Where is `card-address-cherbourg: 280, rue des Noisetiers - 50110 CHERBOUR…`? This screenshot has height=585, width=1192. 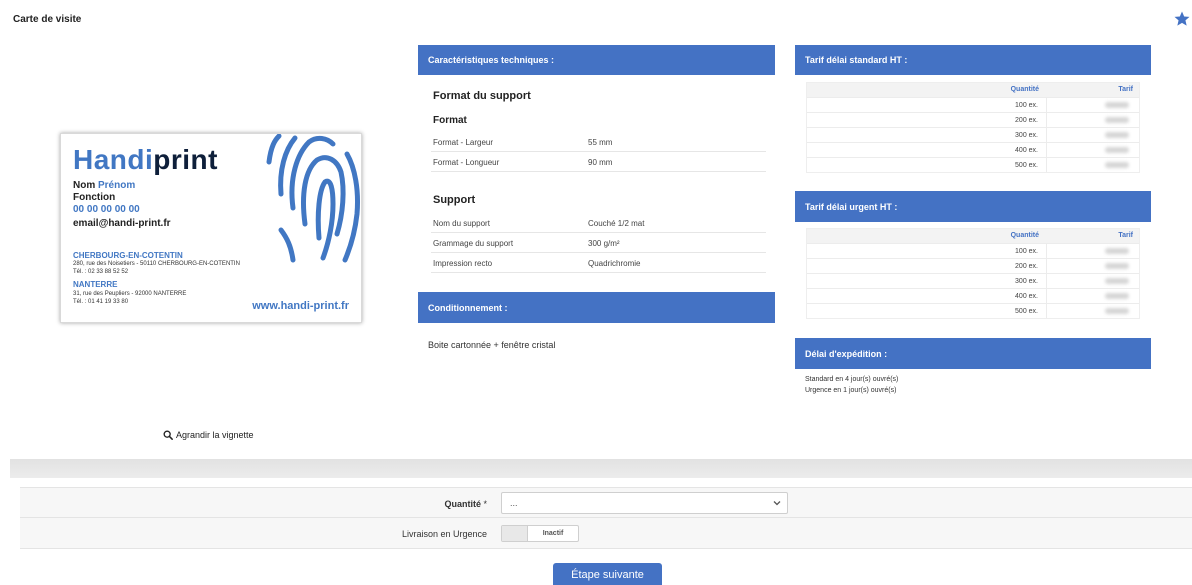 card-address-cherbourg: 280, rue des Noisetiers - 50110 CHERBOUR… is located at coordinates (156, 264).